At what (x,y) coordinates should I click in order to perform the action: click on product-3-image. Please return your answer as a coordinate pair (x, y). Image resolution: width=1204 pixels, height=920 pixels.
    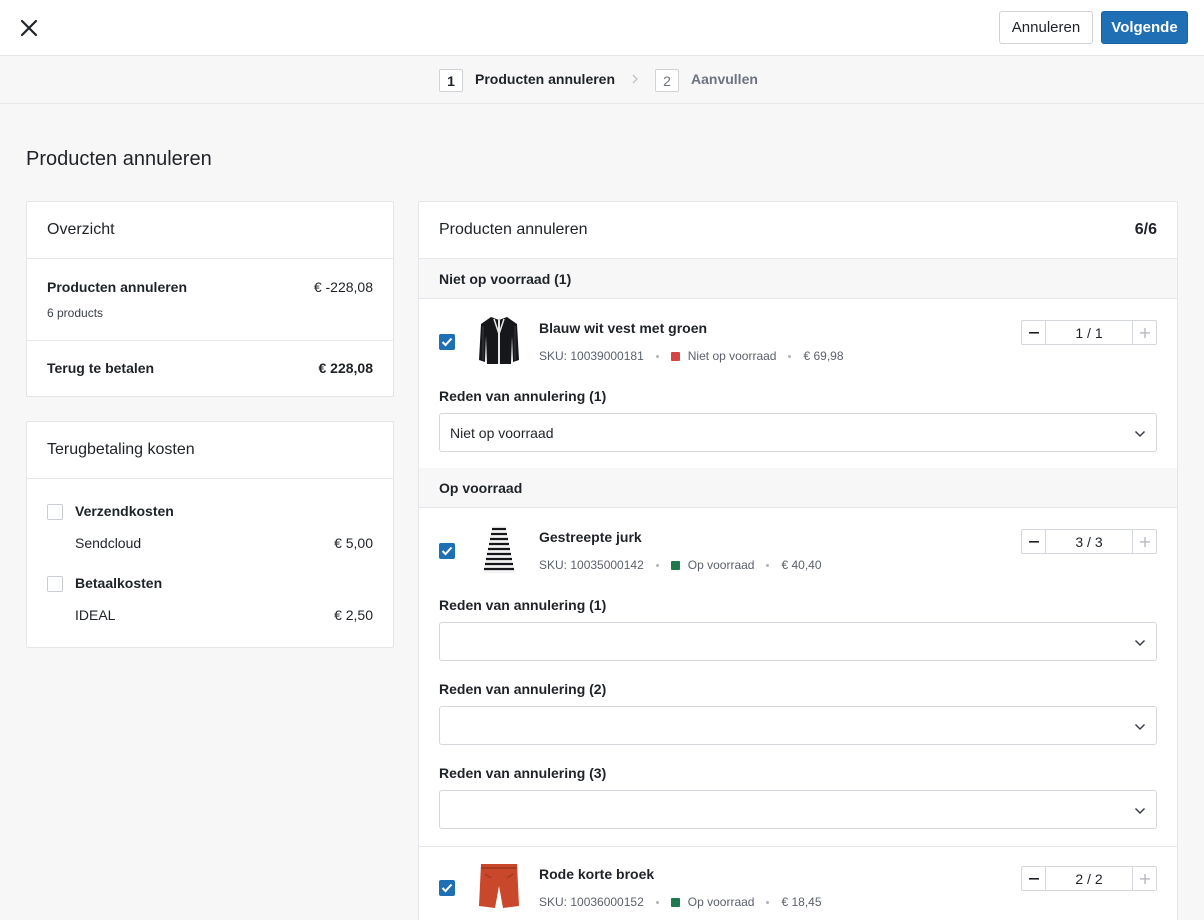
    Looking at the image, I should click on (499, 886).